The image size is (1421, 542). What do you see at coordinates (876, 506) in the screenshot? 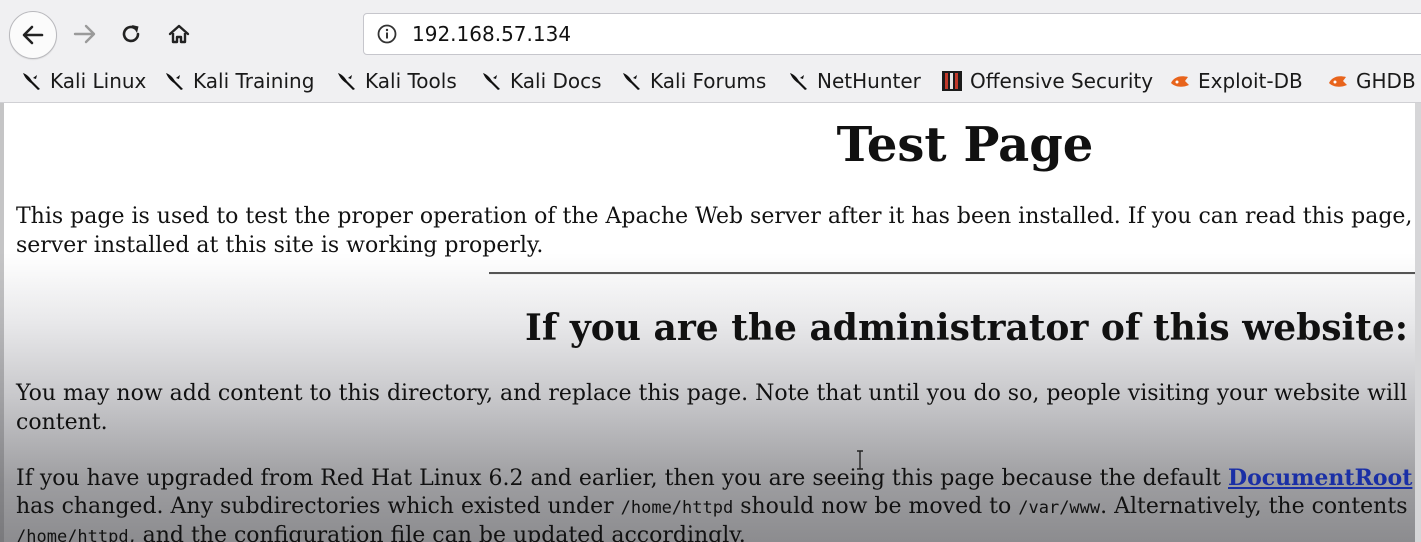
I see `admin-paragraph2-text: should now be moved to` at bounding box center [876, 506].